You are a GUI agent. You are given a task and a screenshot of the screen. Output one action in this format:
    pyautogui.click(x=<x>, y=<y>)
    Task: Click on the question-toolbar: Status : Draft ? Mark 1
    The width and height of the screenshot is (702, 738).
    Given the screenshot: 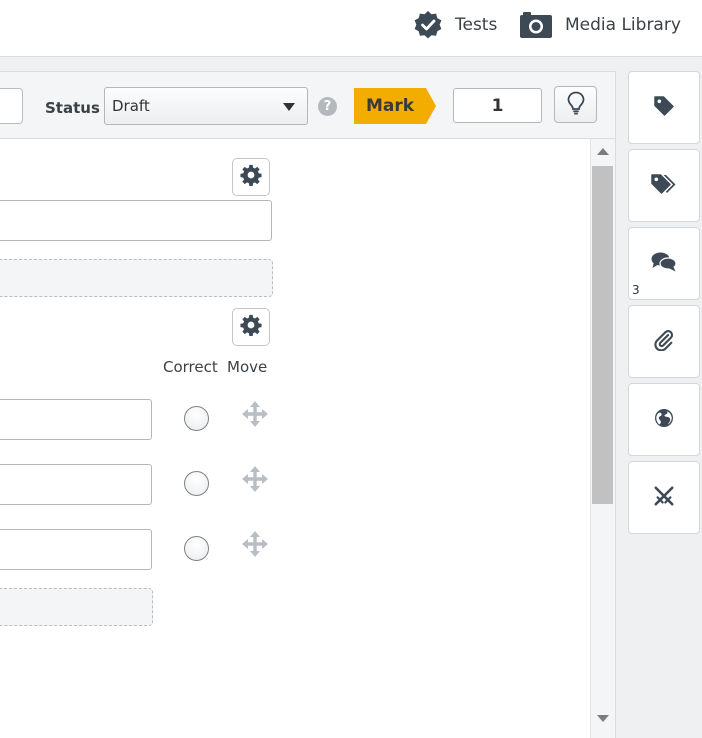 What is the action you would take?
    pyautogui.click(x=307, y=105)
    